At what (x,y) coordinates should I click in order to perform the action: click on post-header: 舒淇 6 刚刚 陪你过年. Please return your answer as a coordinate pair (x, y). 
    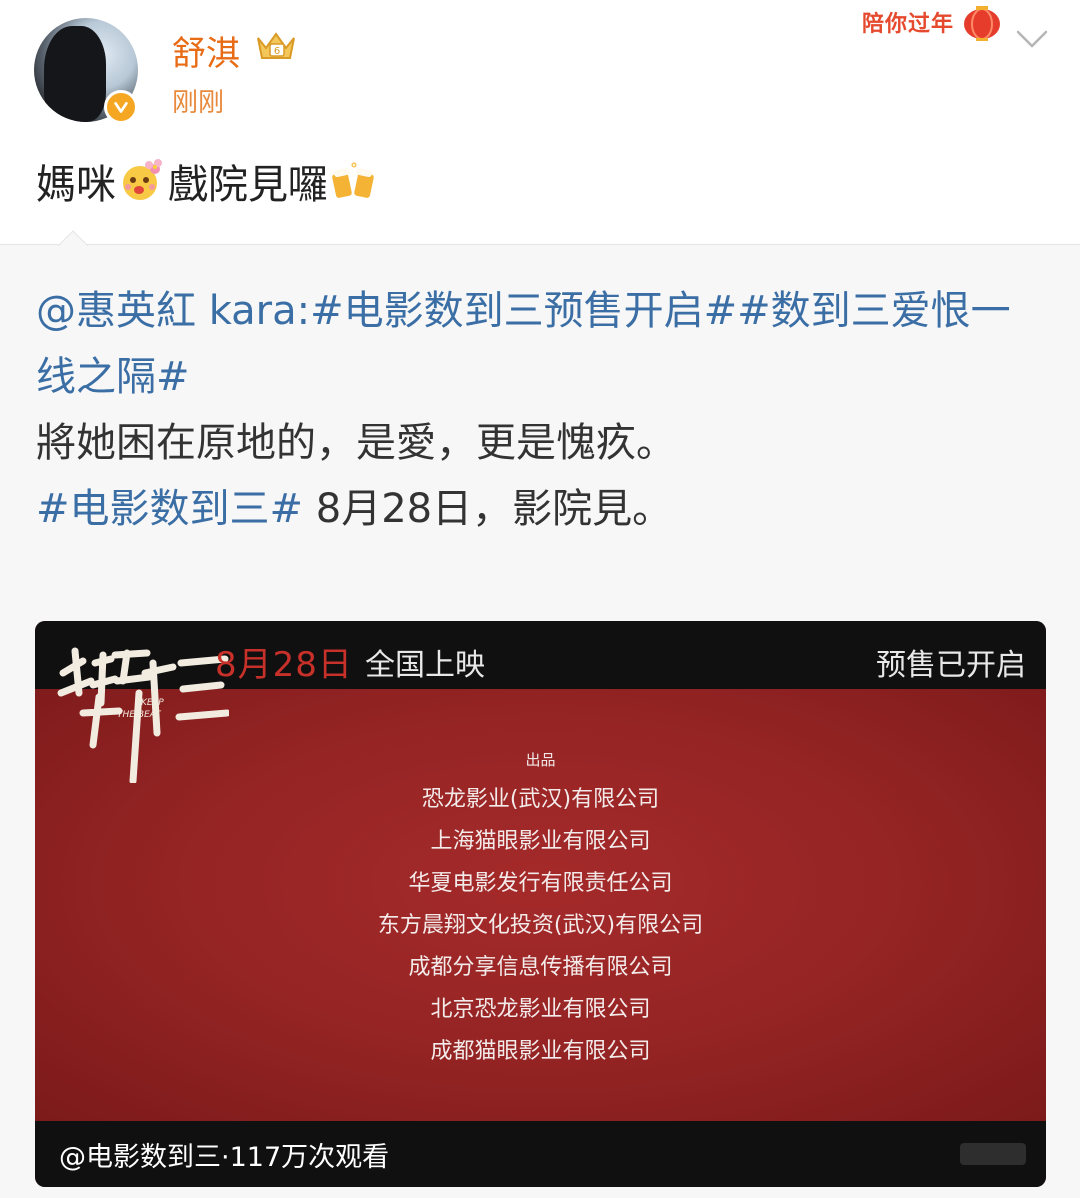
    Looking at the image, I should click on (540, 70).